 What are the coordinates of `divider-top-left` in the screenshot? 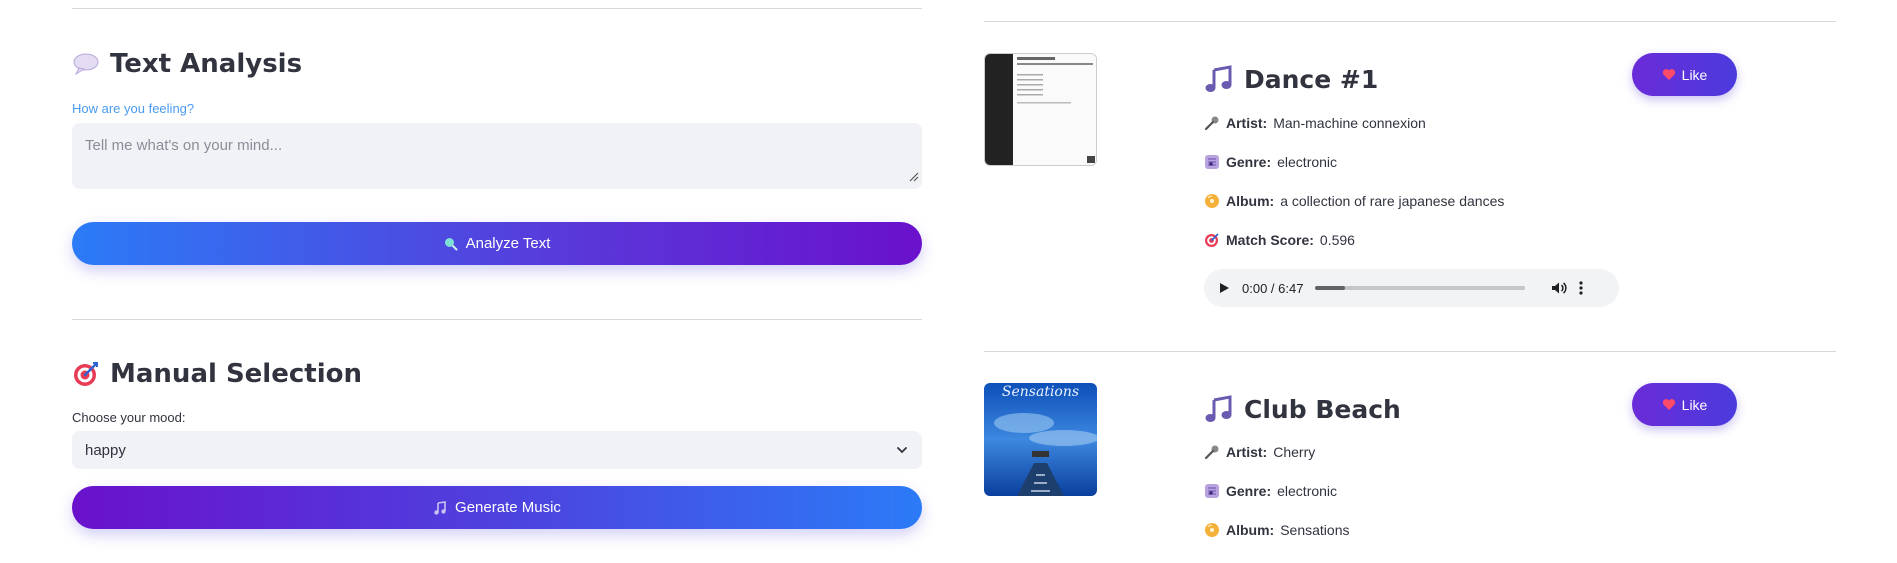 It's located at (497, 8).